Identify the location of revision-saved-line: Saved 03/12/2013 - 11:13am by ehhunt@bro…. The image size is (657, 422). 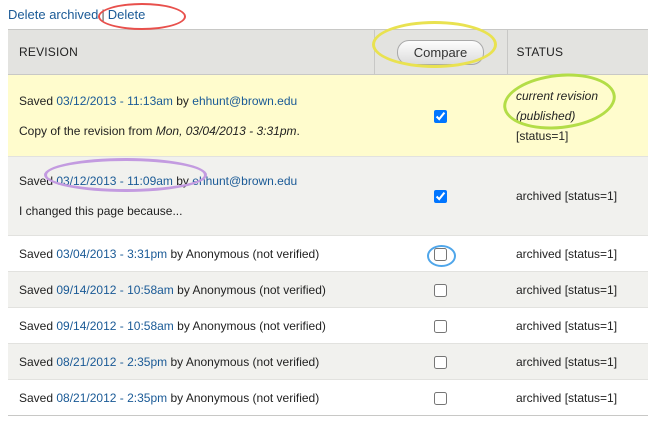
(193, 101).